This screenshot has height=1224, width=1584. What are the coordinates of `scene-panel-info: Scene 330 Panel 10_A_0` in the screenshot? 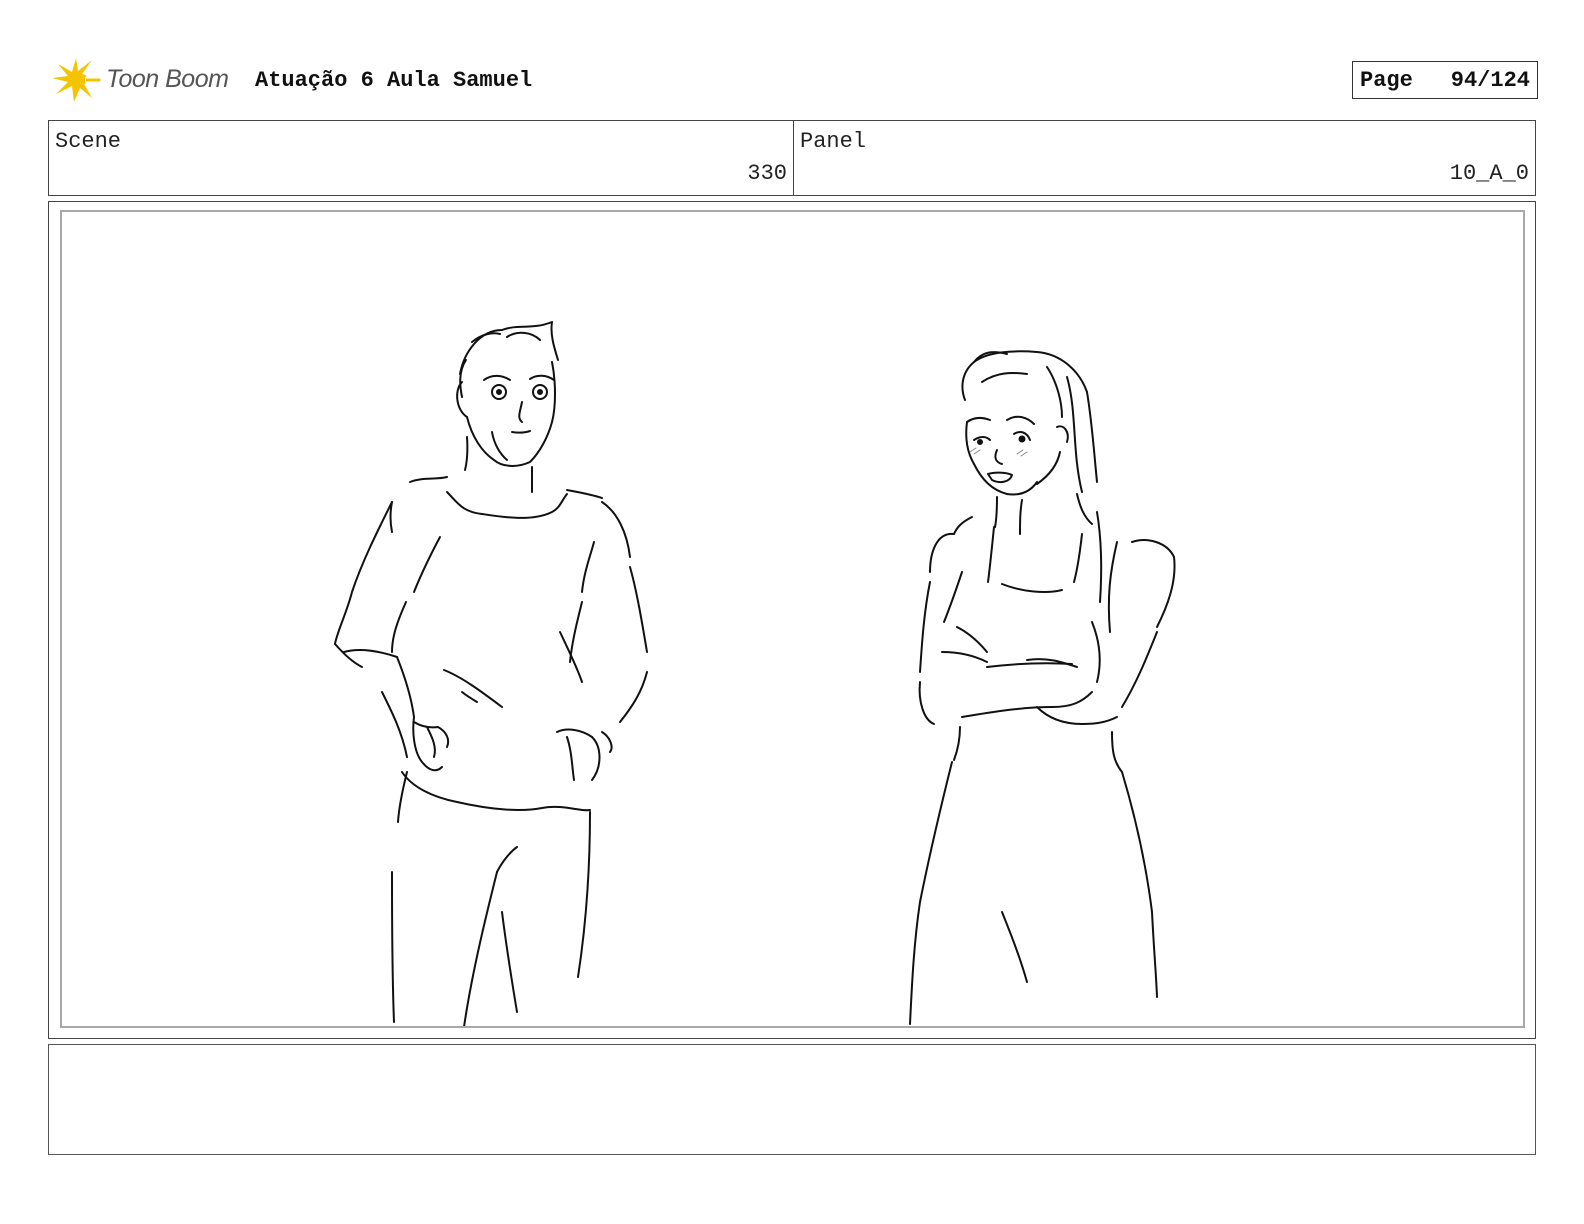 It's located at (792, 158).